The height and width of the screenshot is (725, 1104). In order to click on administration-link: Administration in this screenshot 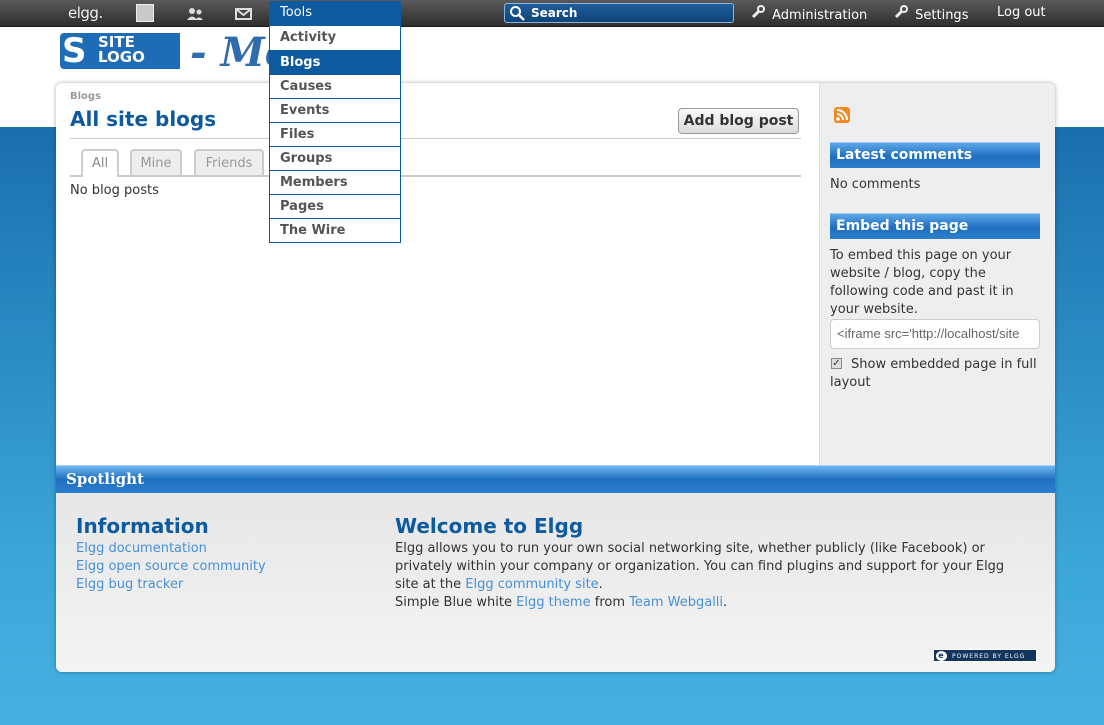, I will do `click(809, 14)`.